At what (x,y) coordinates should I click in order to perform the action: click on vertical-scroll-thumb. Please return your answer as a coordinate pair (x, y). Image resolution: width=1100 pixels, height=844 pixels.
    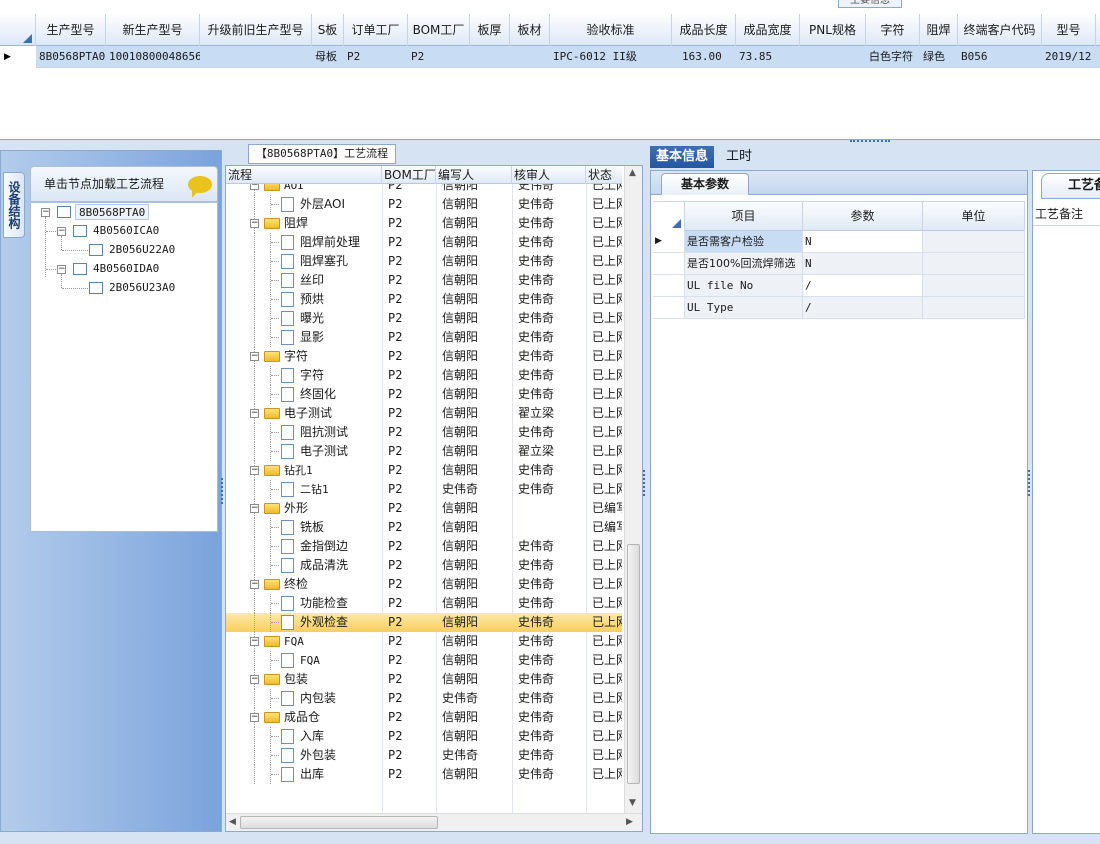
    Looking at the image, I should click on (633, 664).